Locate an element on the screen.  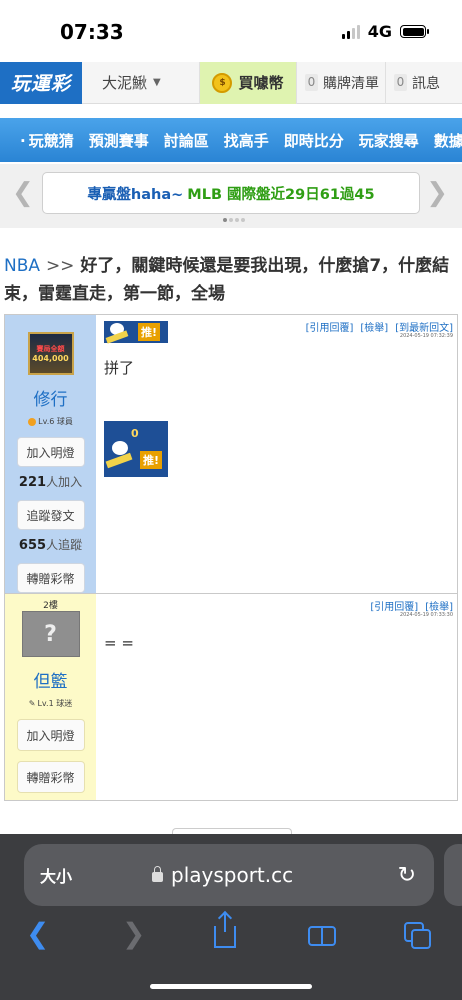
author-level: Lv.6 球員 is located at coordinates (50, 421).